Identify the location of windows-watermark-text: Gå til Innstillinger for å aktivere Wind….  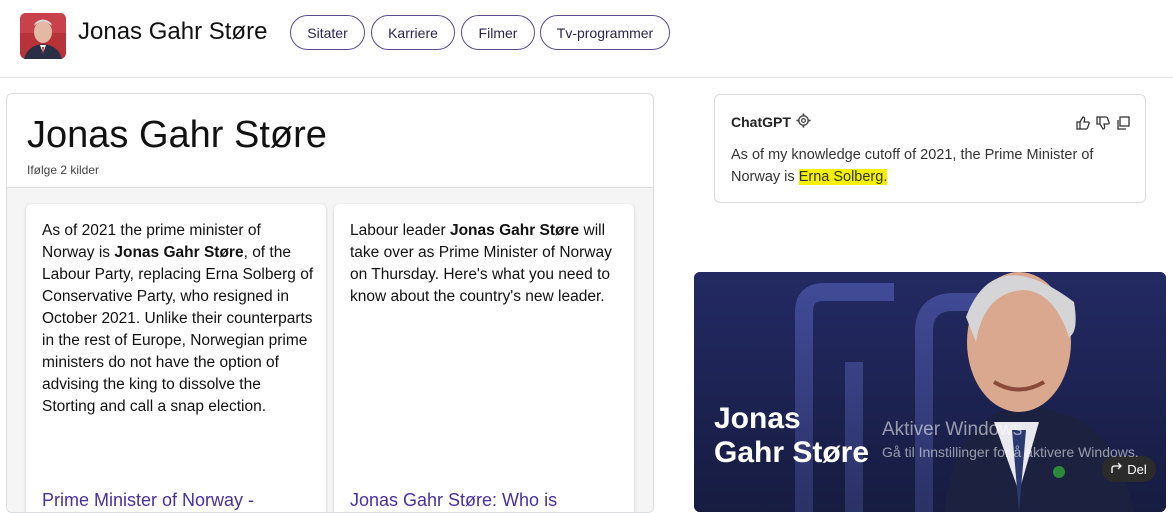
(1010, 452).